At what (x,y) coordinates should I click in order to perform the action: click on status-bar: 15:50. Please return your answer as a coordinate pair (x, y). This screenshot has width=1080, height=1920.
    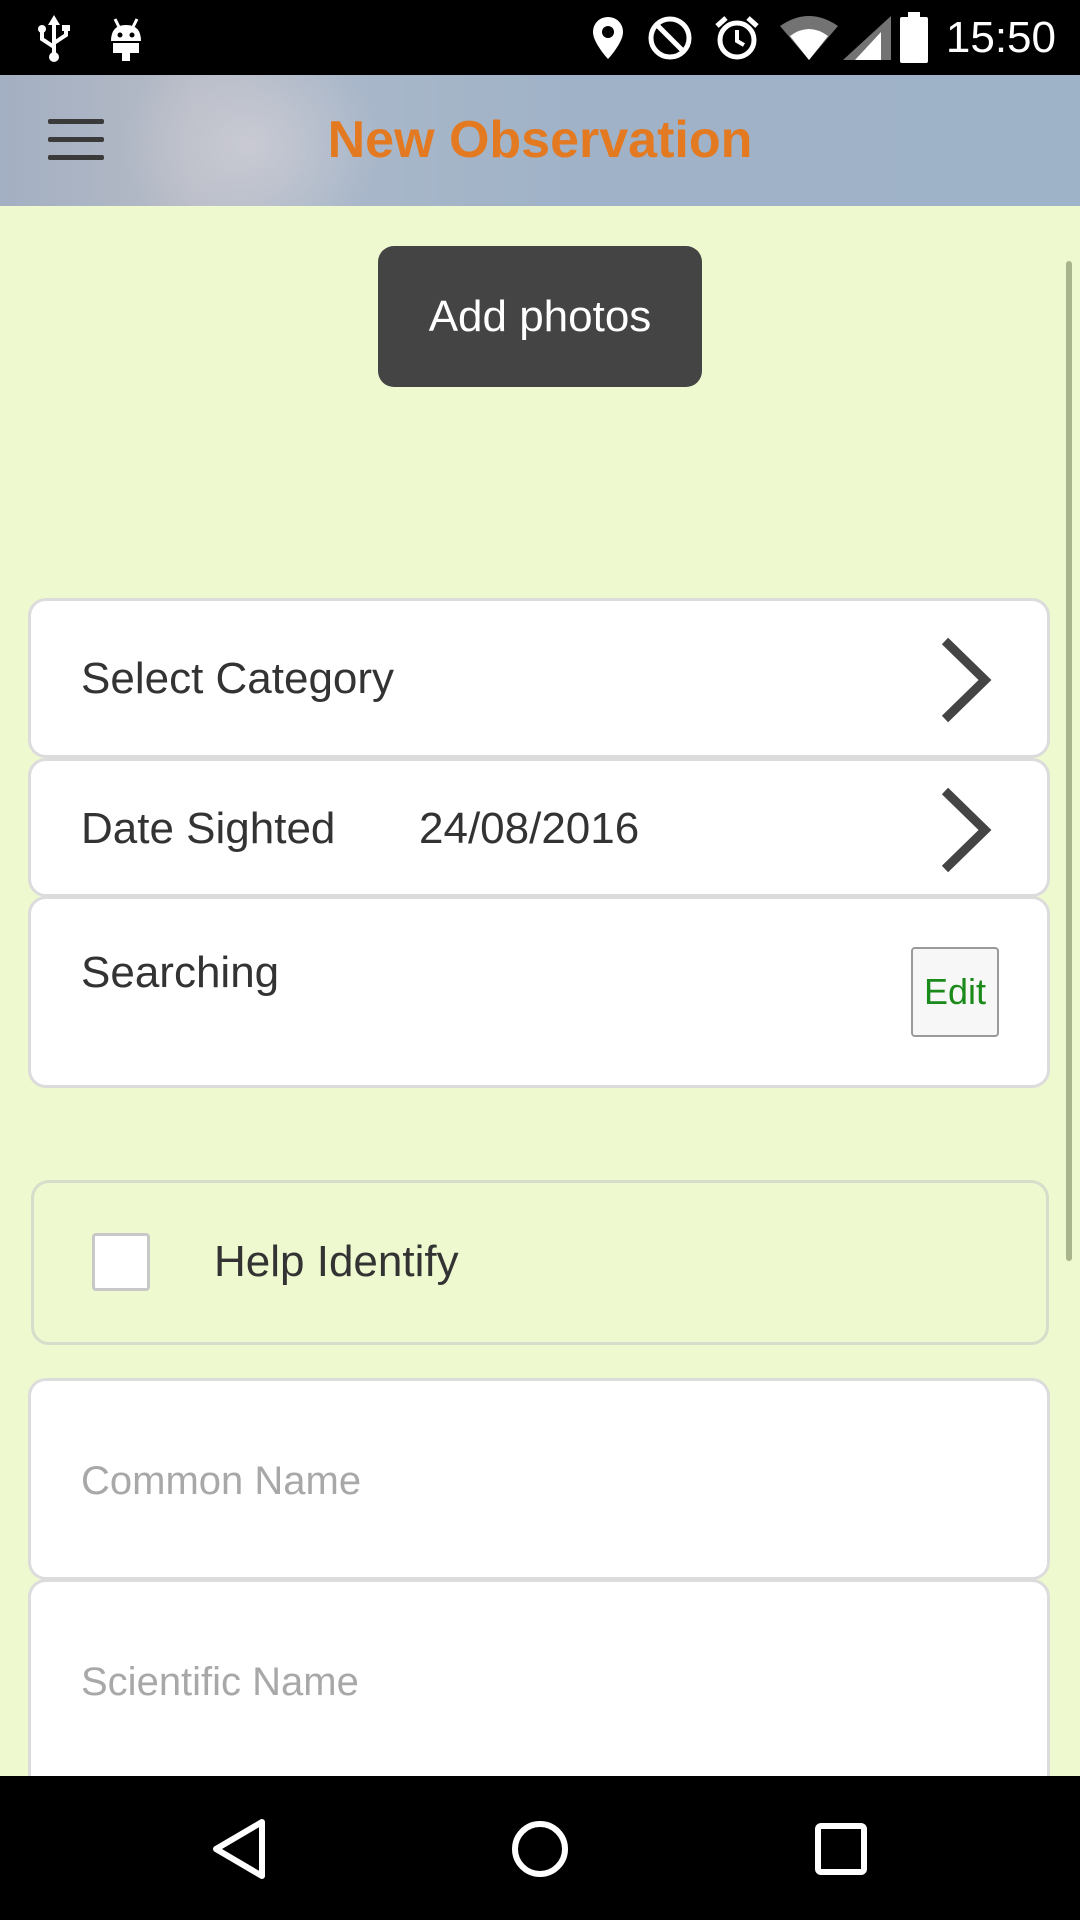
    Looking at the image, I should click on (540, 37).